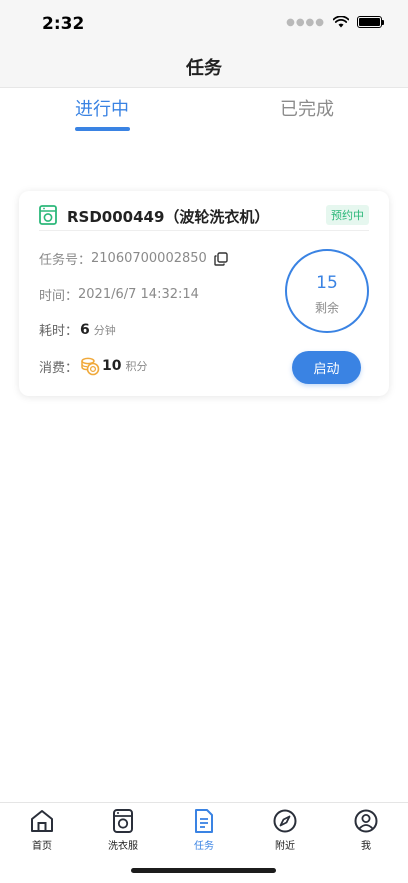 The height and width of the screenshot is (883, 408). I want to click on tab-home: 首页, so click(42, 830).